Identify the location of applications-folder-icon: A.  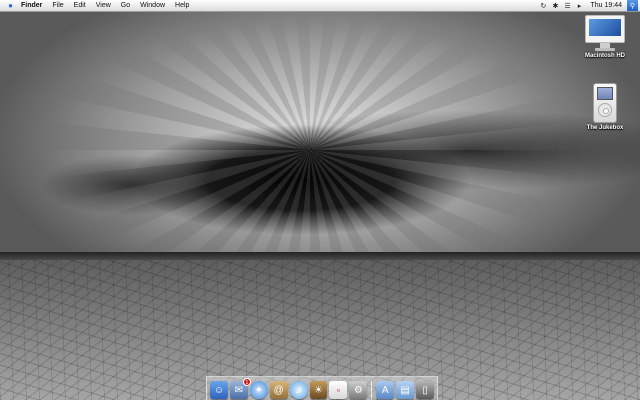
(385, 390).